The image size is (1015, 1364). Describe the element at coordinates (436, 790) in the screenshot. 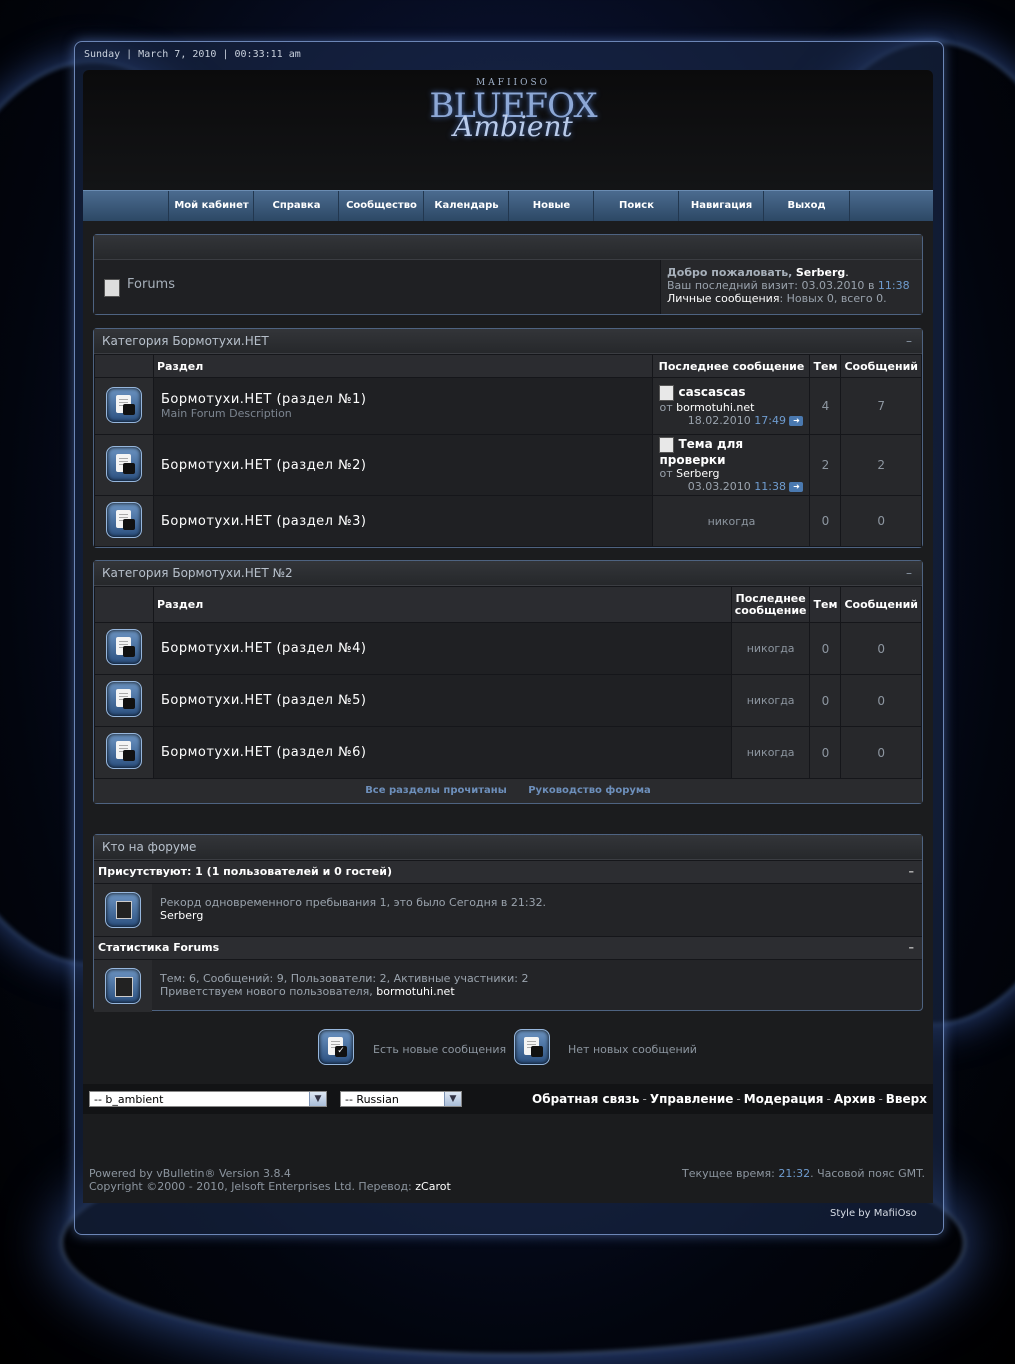

I see `mark-all-read-link: Все разделы прочитаны` at that location.